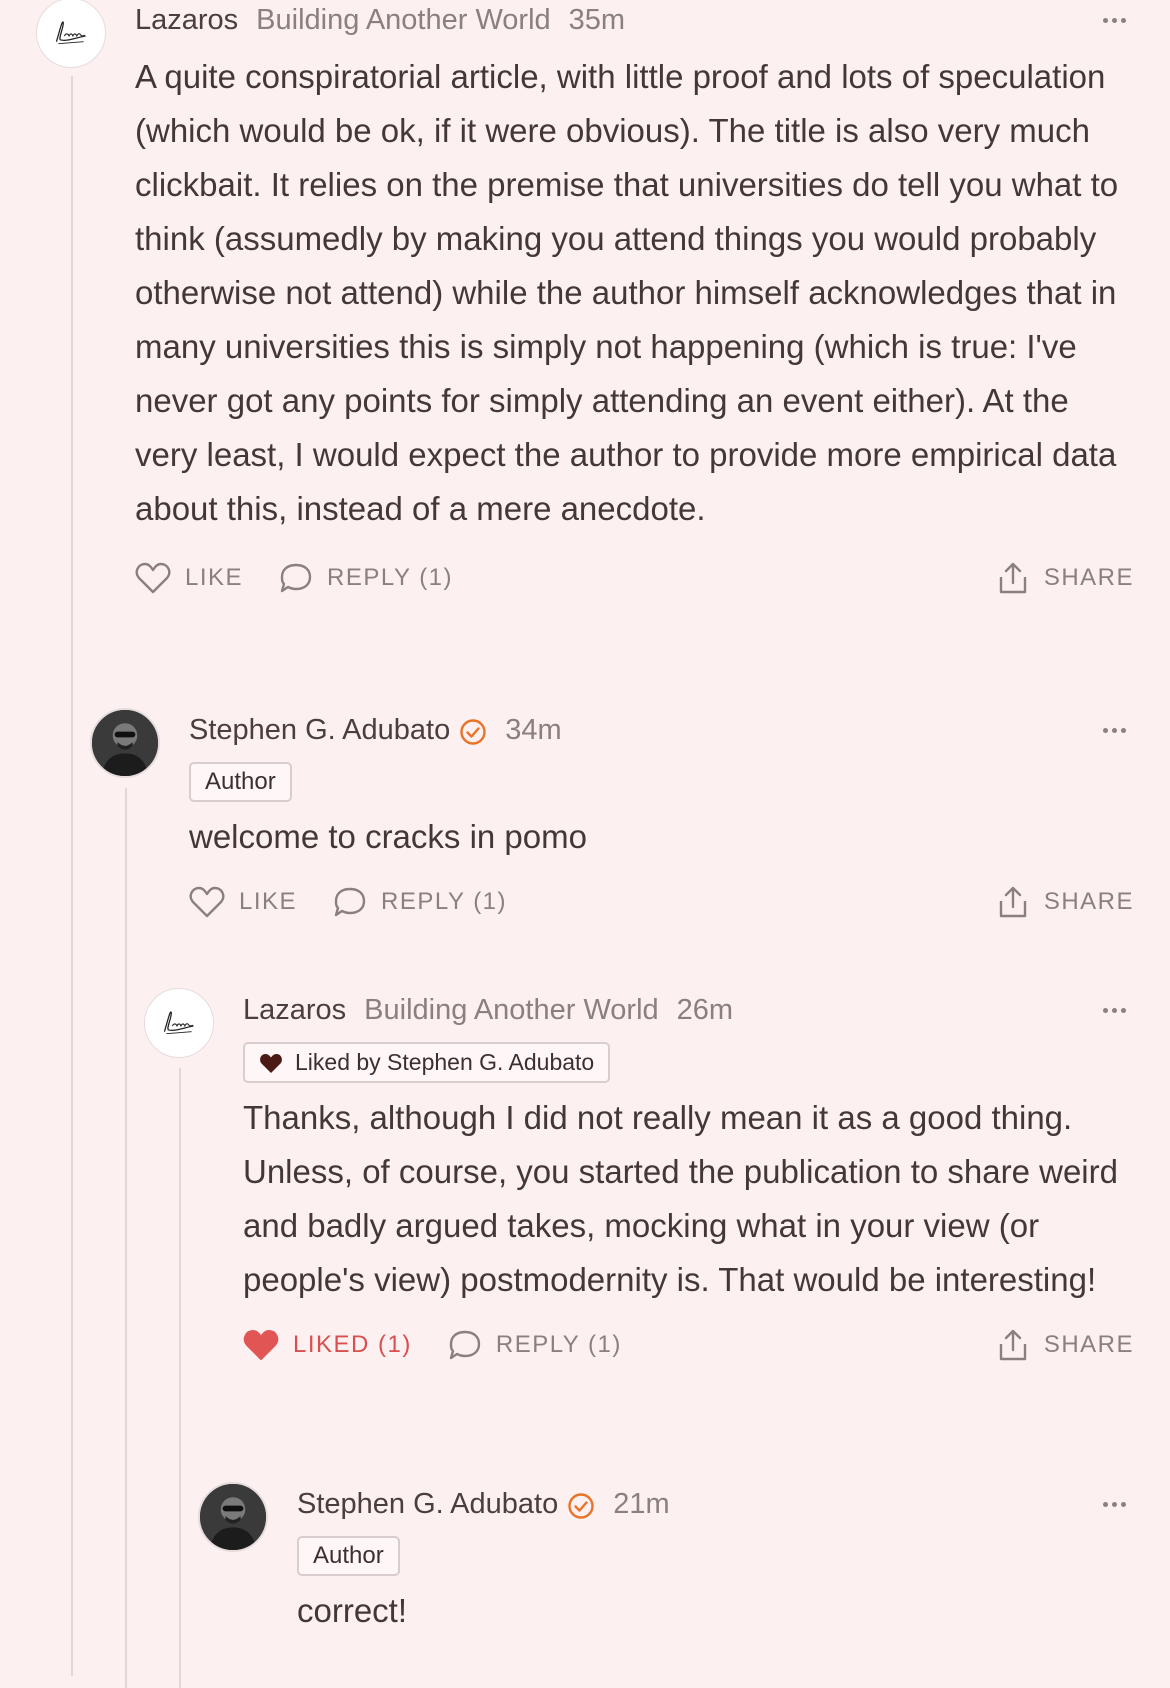 Image resolution: width=1170 pixels, height=1688 pixels. I want to click on timestamp: 35m, so click(597, 20).